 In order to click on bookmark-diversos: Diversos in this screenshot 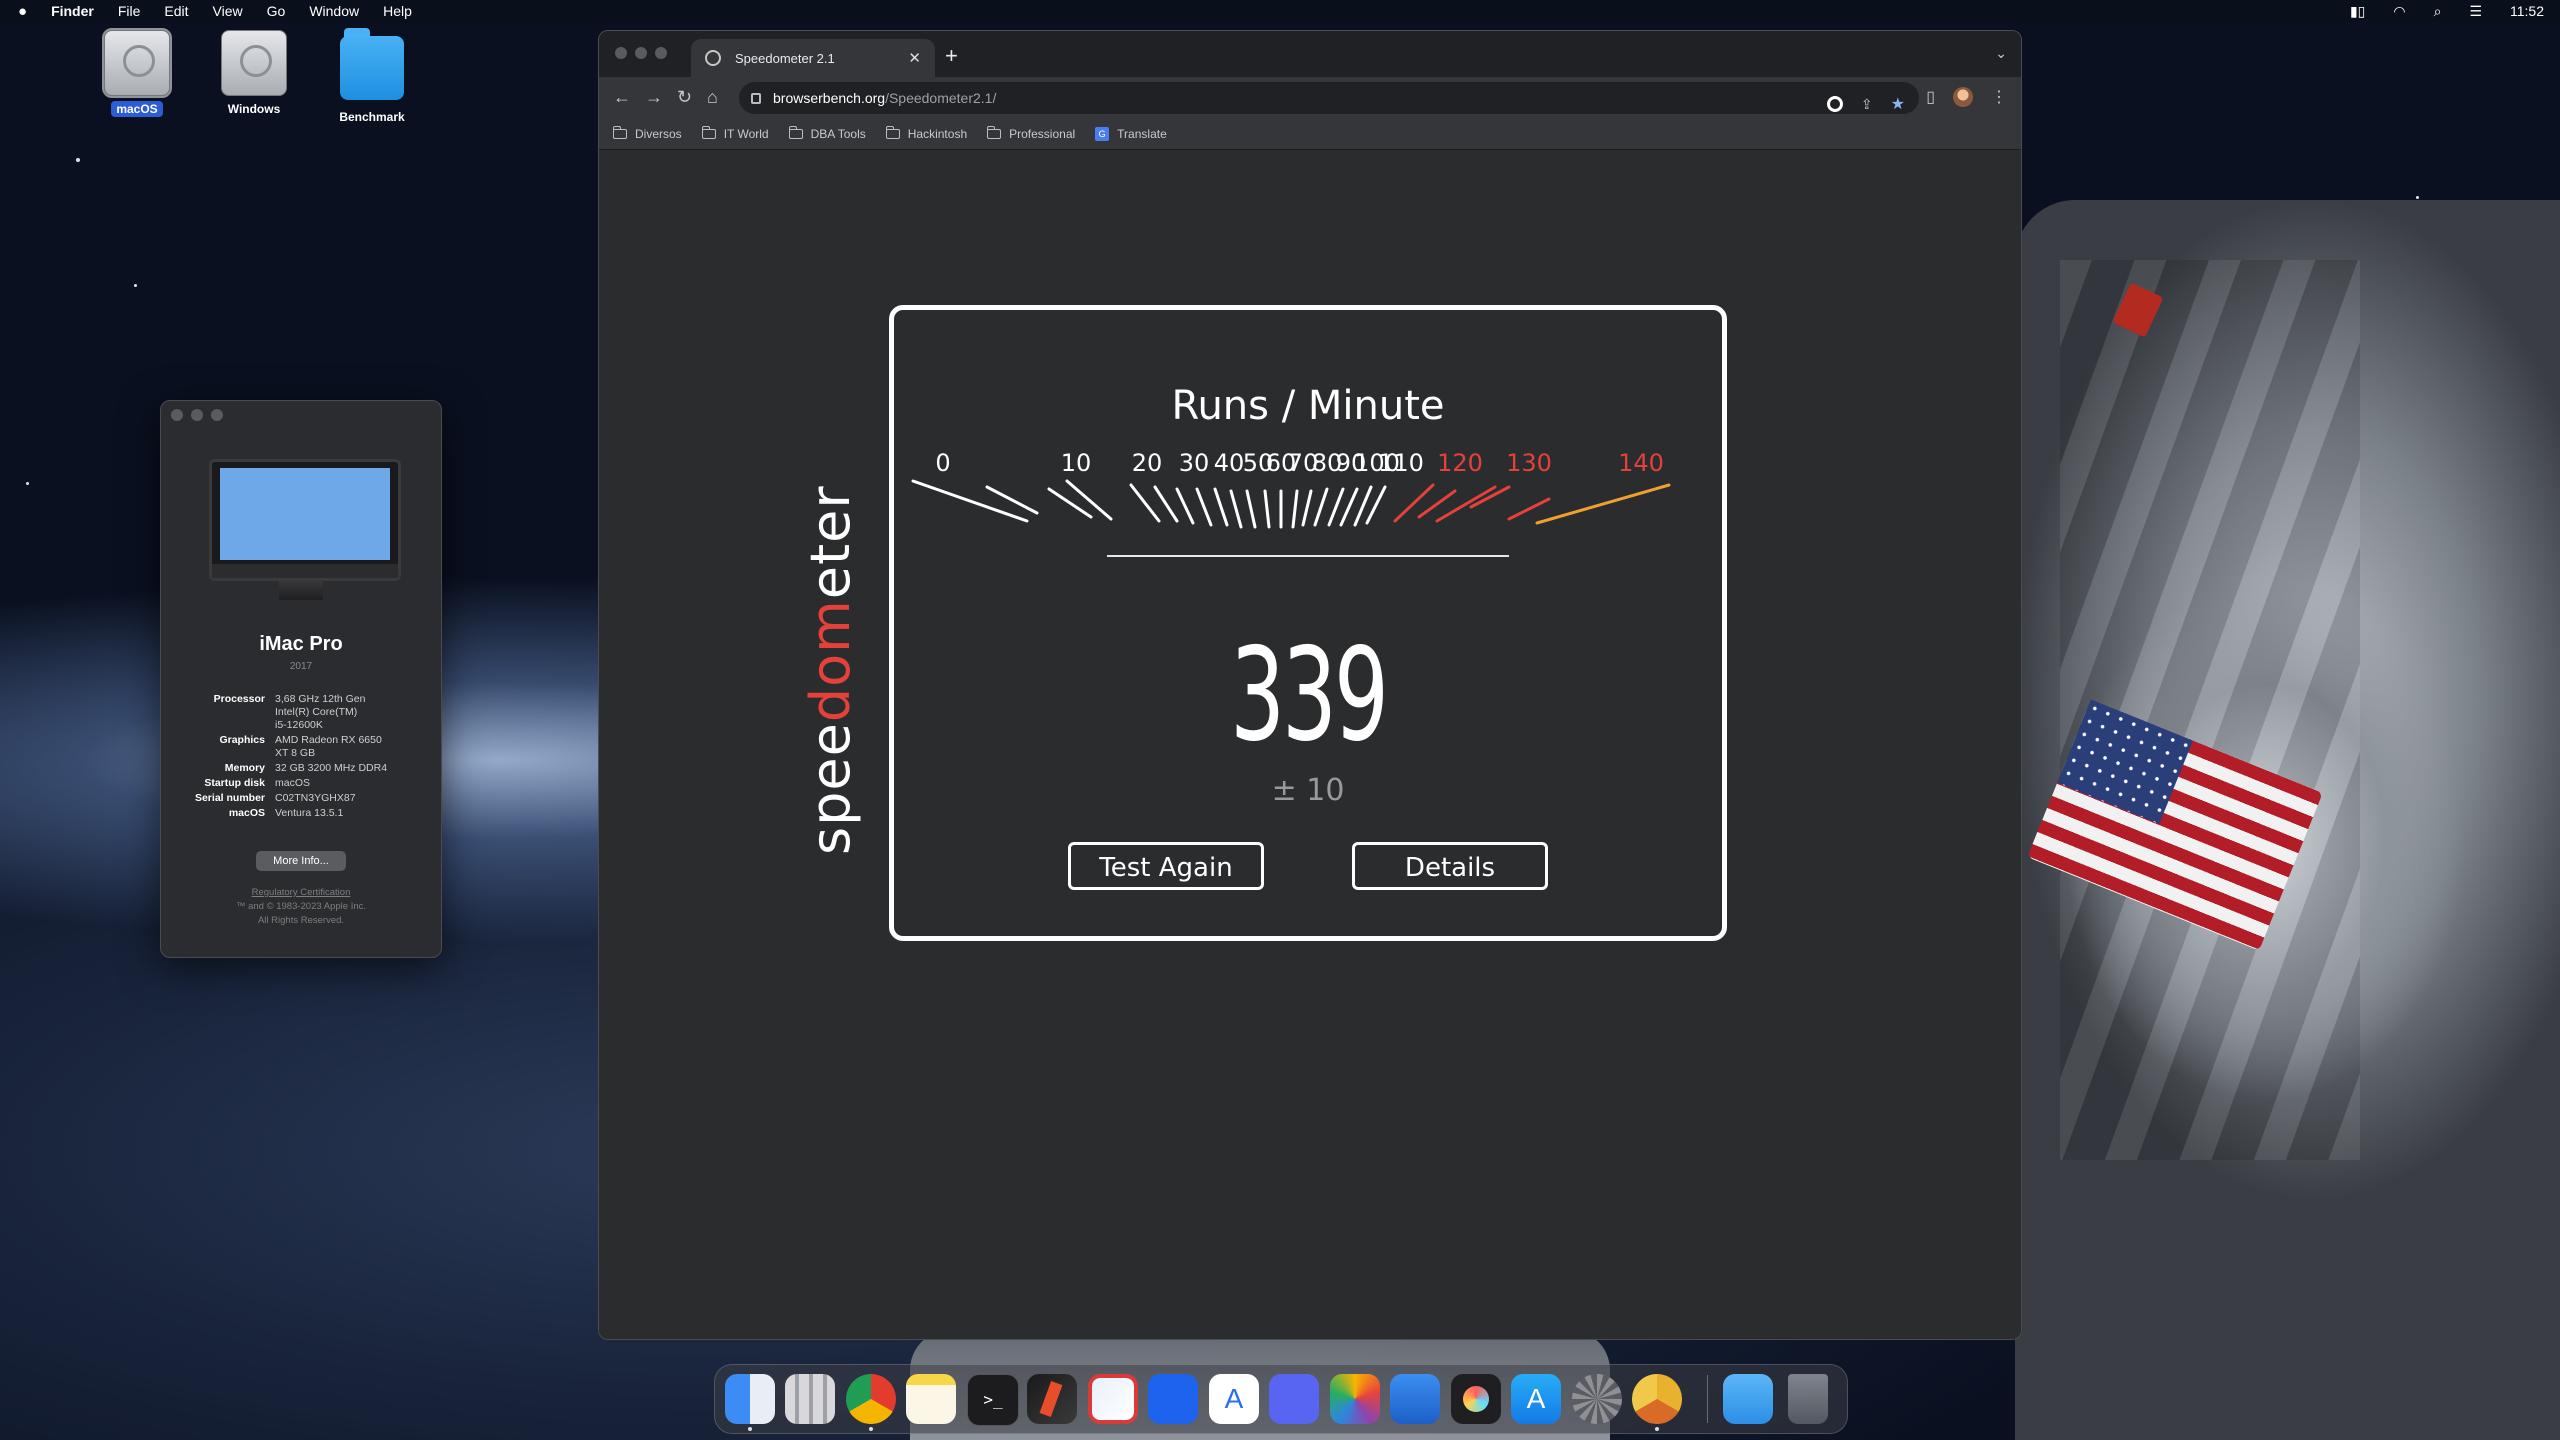, I will do `click(647, 133)`.